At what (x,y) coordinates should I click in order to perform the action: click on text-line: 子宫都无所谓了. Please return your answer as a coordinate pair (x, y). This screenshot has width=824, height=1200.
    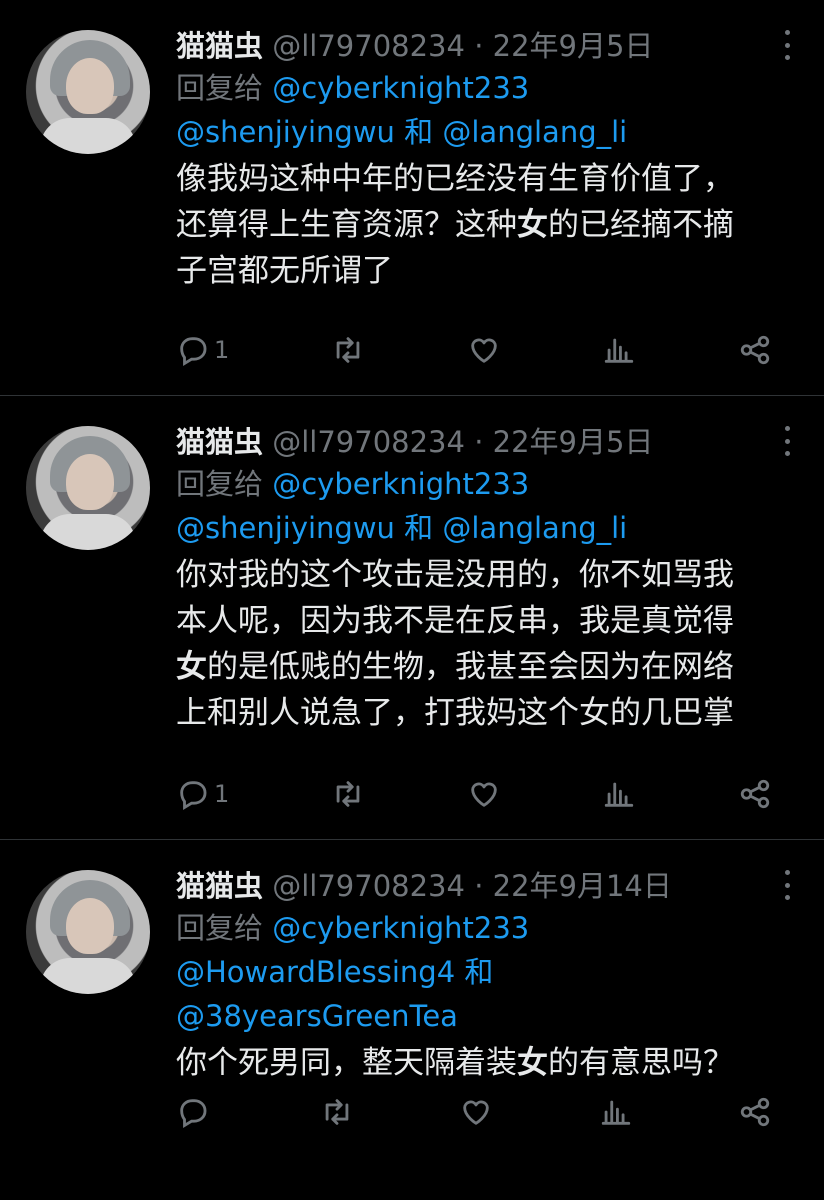
    Looking at the image, I should click on (284, 271).